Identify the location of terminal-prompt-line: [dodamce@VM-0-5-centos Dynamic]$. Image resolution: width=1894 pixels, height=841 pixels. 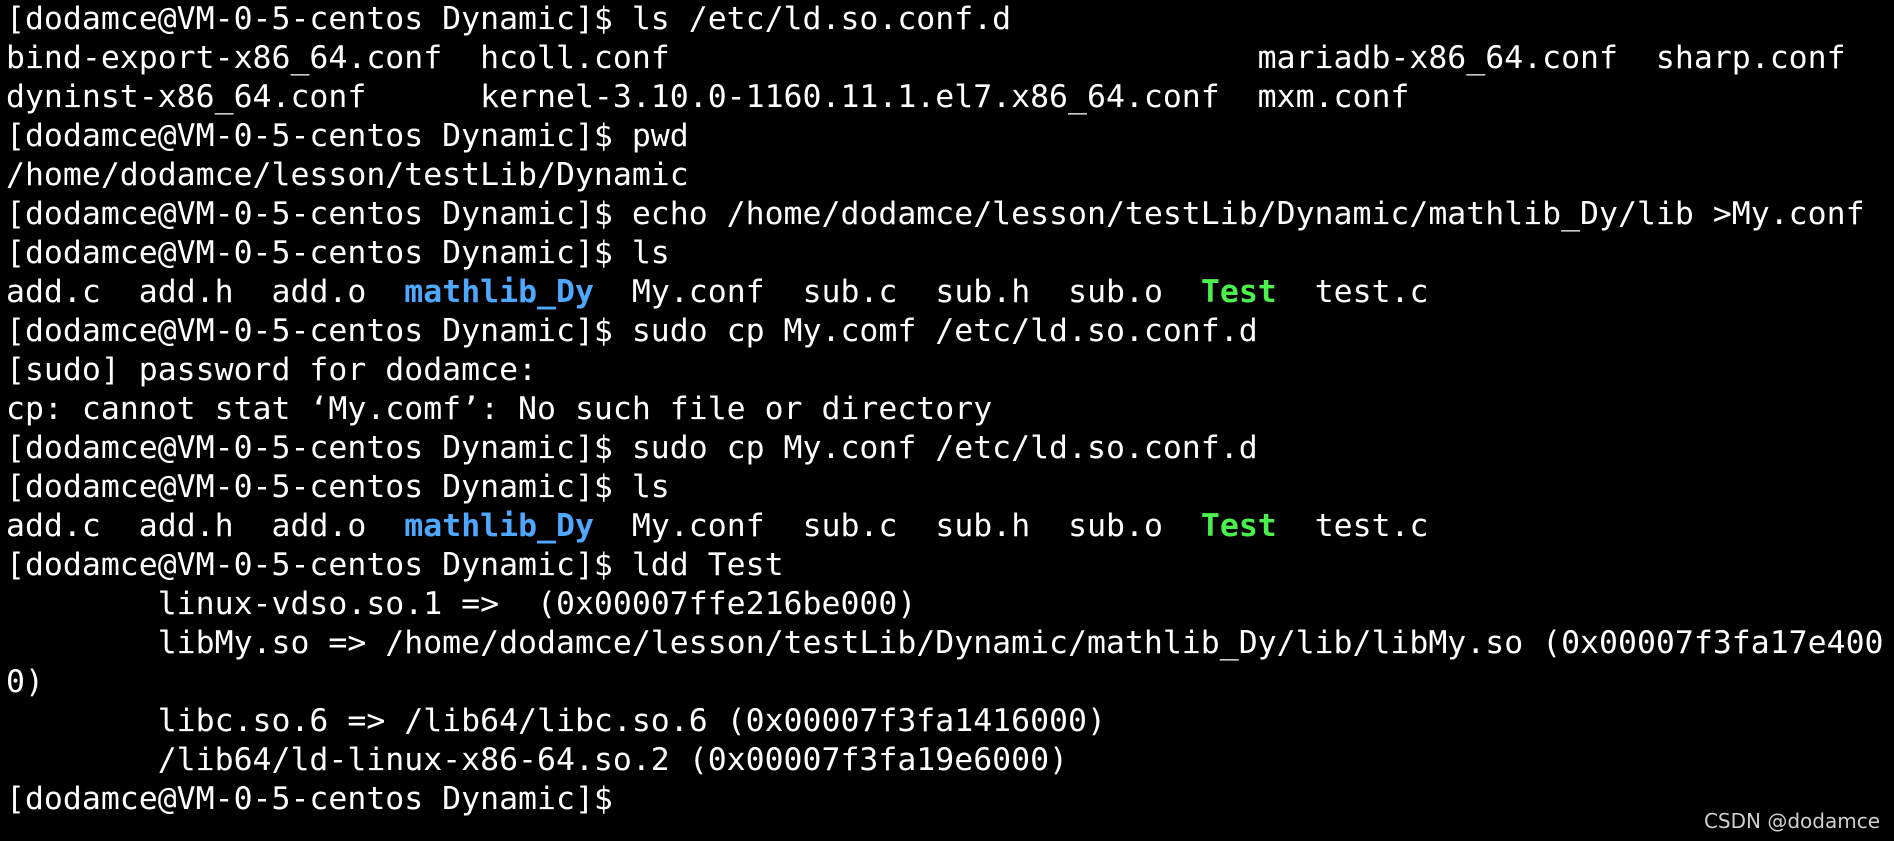
(950, 799).